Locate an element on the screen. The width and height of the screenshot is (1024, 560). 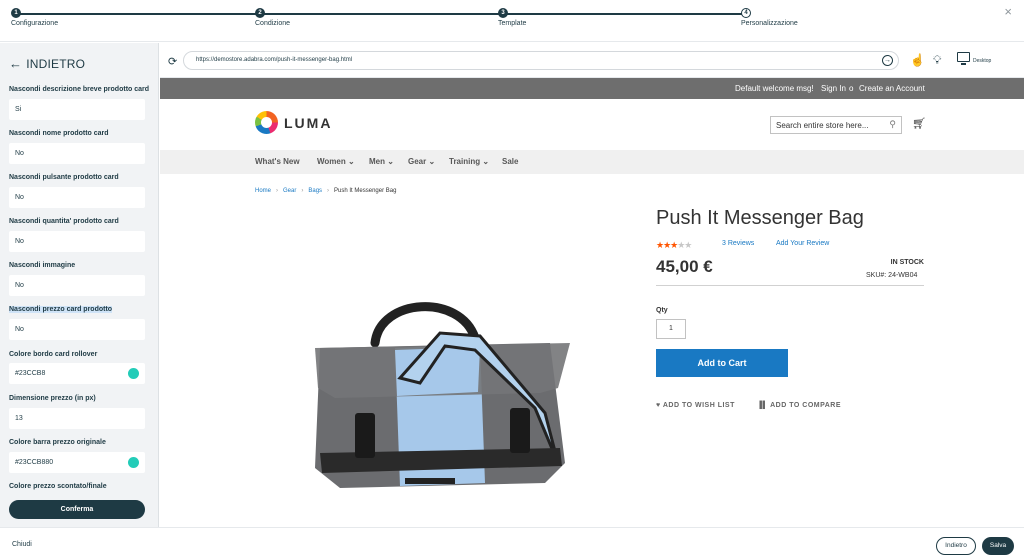
rating-stars: ★★★★★ is located at coordinates (674, 245).